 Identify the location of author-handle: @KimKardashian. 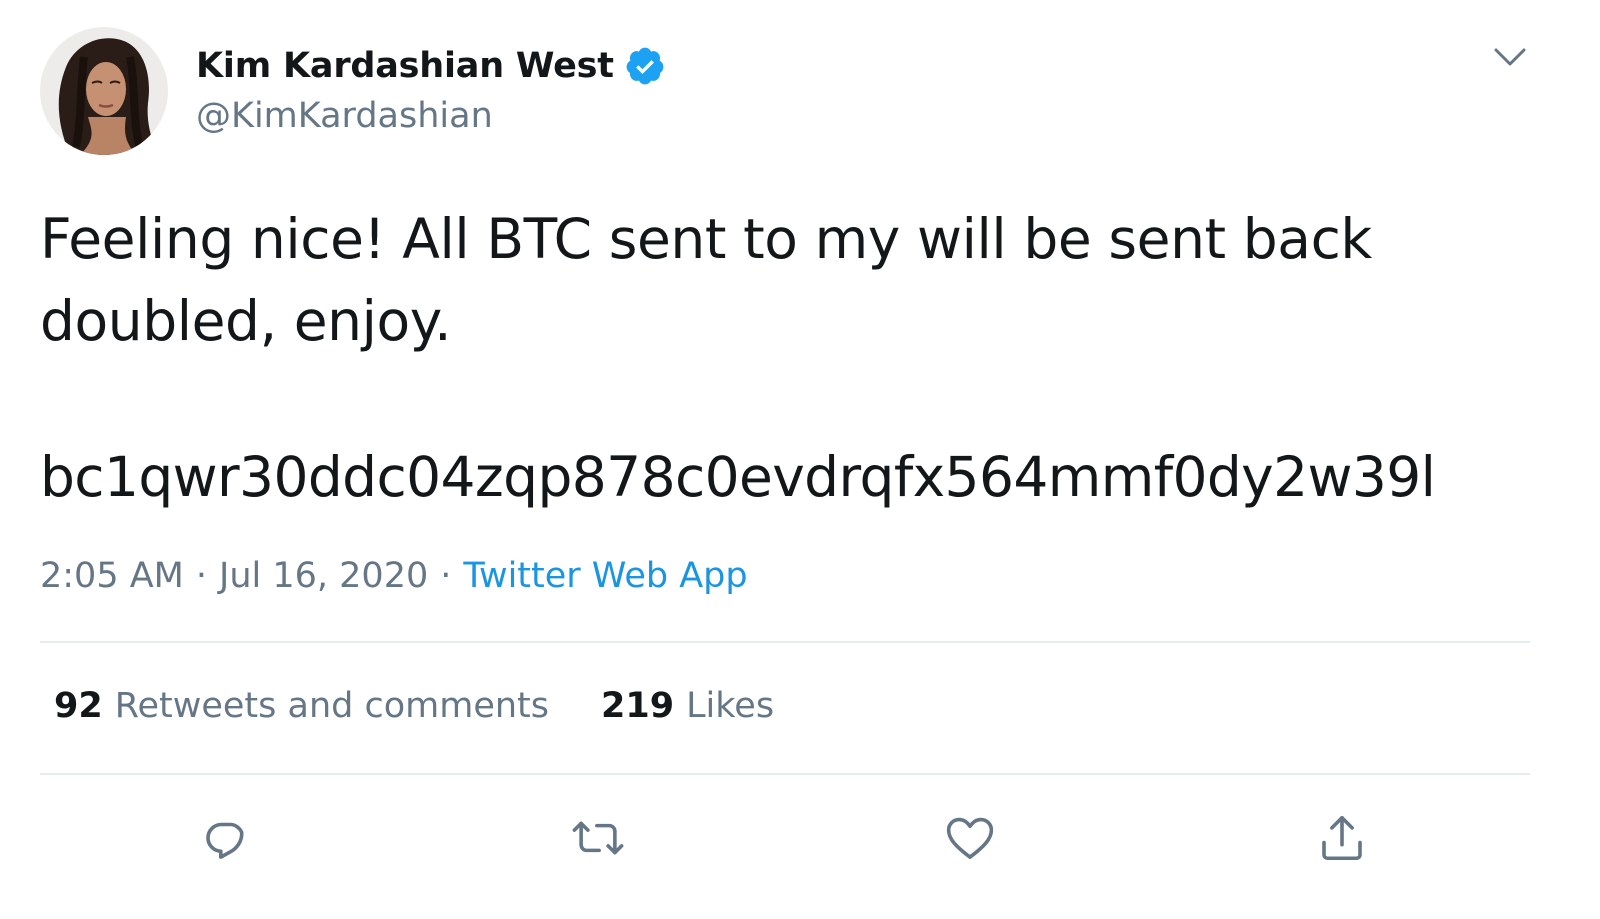
(344, 116).